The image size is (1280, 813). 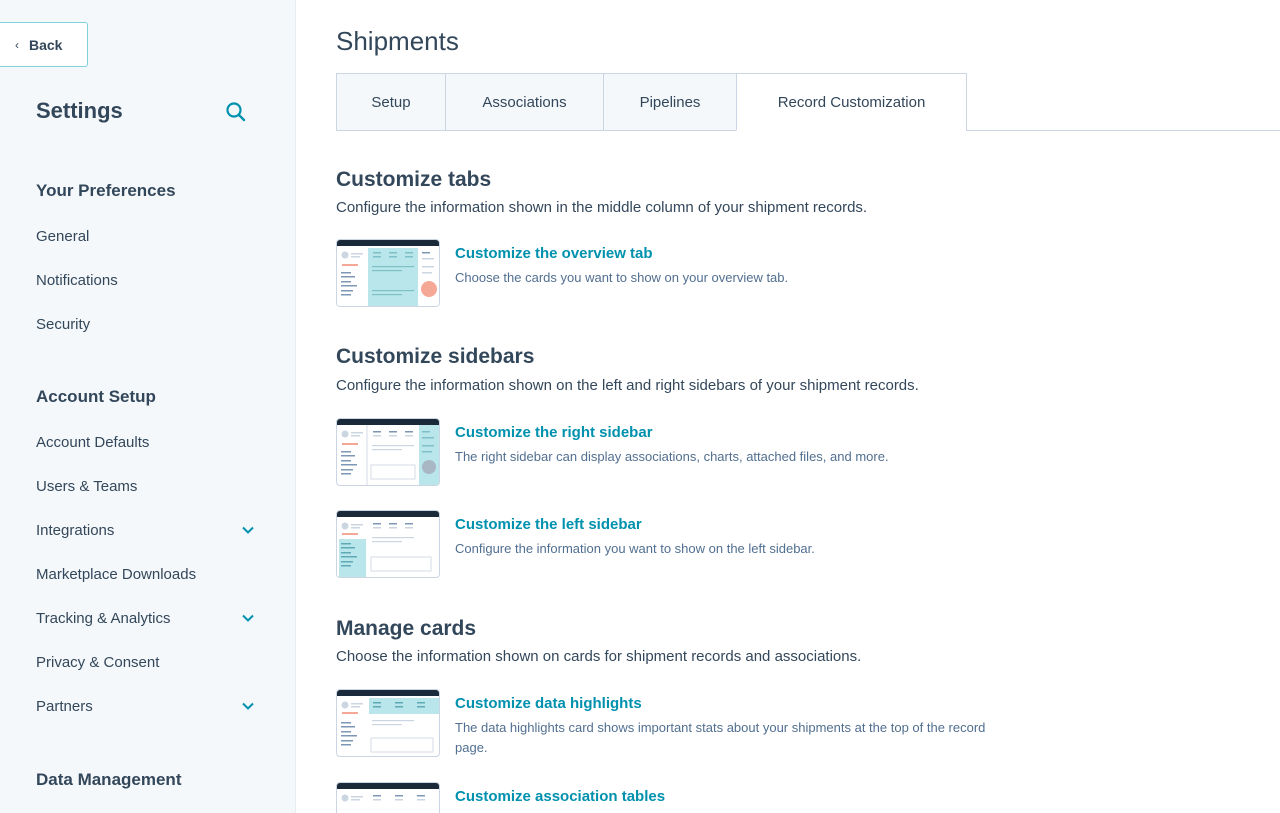 I want to click on section-title-customize-sidebars: Customize sidebars, so click(x=435, y=356).